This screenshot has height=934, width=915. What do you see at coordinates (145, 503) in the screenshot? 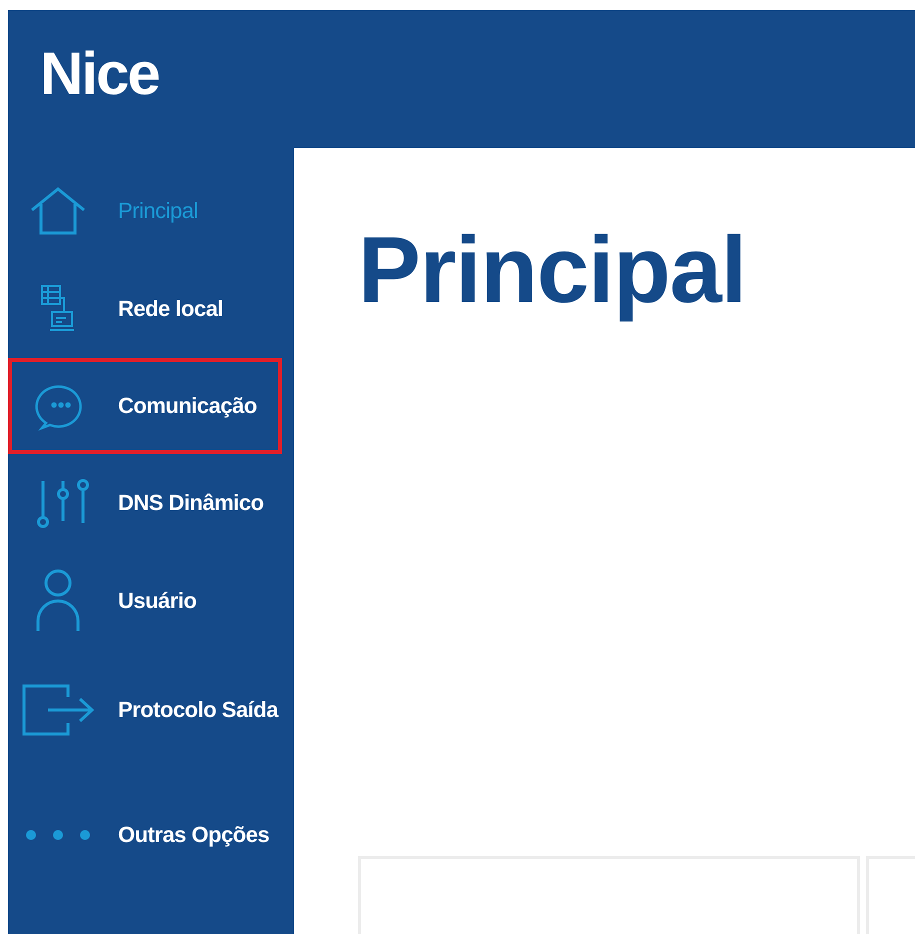
I see `sidebar-item: DNS Dinâmico` at bounding box center [145, 503].